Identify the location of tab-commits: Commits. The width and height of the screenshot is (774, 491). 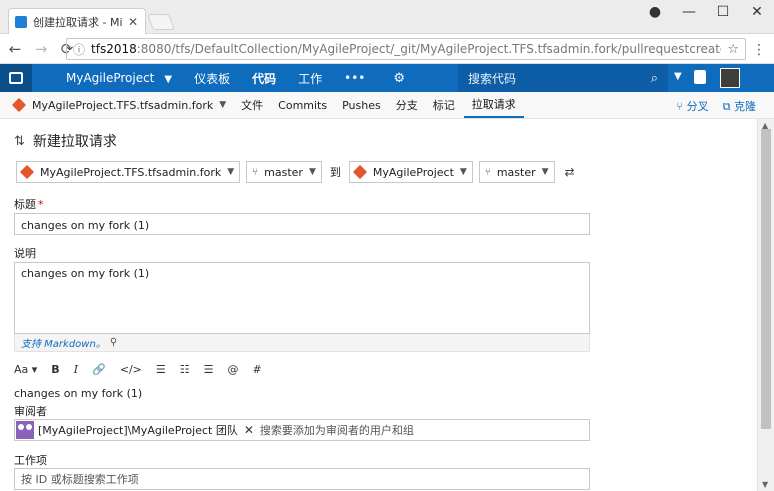
(302, 105).